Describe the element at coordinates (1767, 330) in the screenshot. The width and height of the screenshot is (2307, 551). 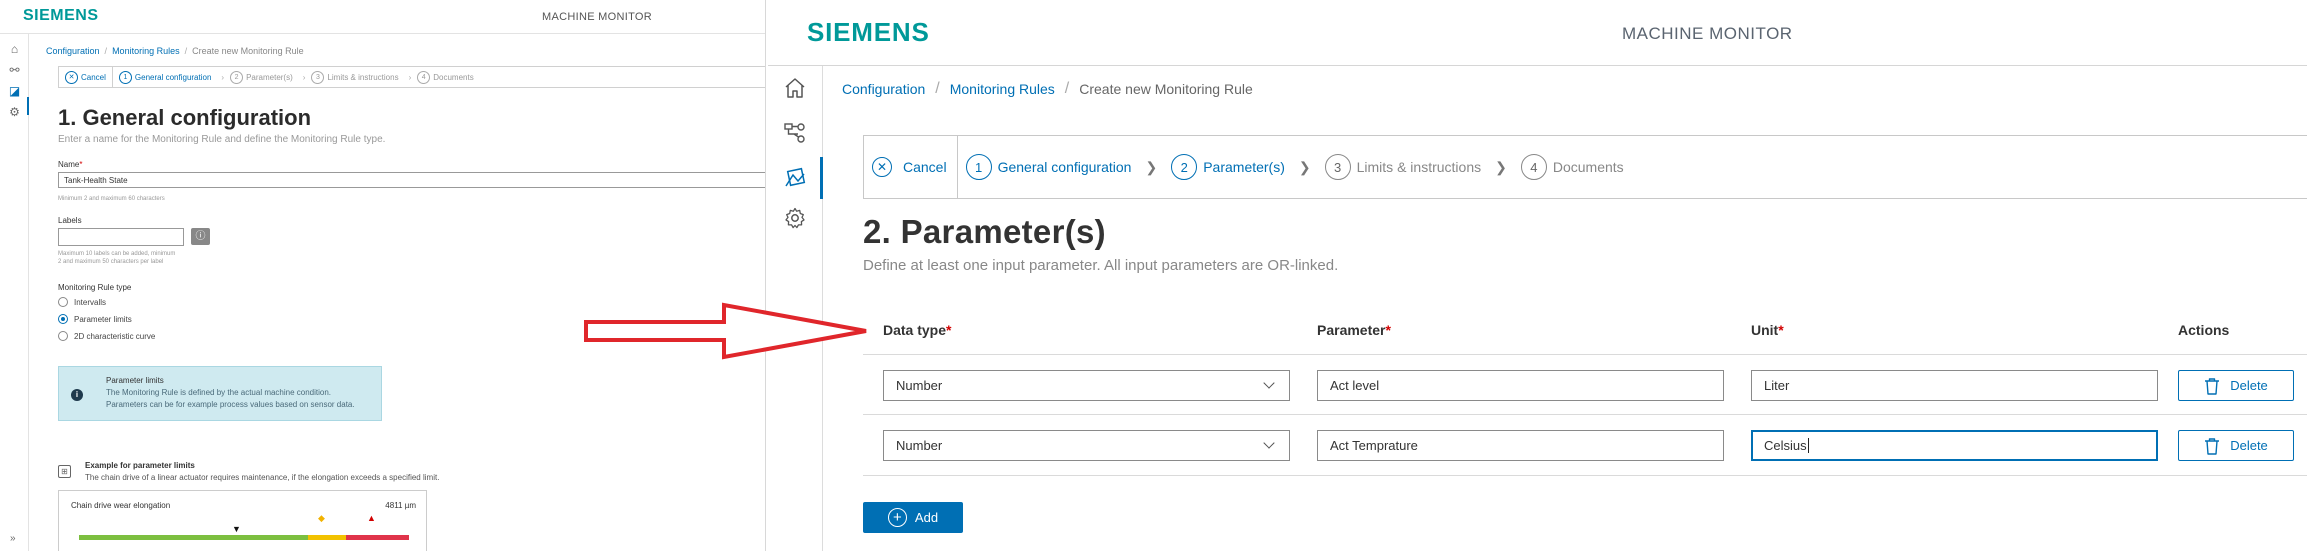
I see `column-header-unit: Unit*` at that location.